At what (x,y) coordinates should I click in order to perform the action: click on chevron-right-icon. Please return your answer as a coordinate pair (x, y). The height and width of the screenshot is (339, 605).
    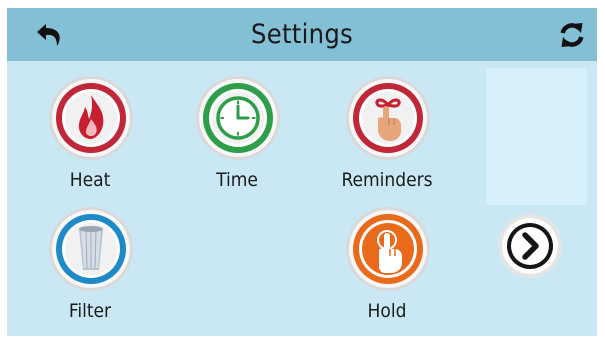
    Looking at the image, I should click on (530, 246).